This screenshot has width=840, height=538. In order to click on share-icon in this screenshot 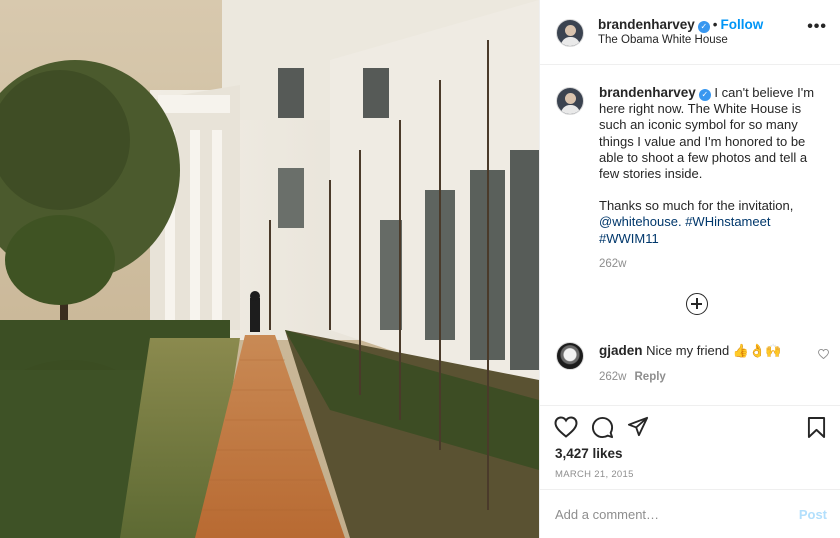, I will do `click(638, 426)`.